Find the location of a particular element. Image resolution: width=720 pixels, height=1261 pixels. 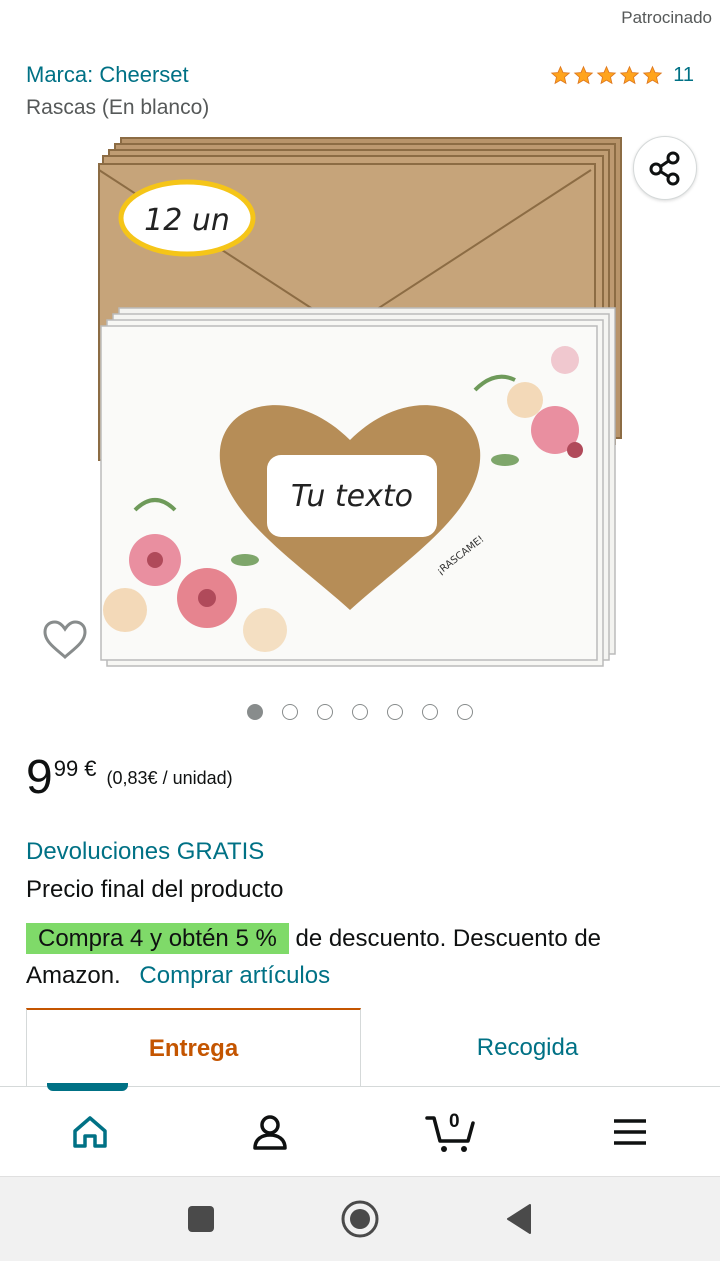

home-system-button is located at coordinates (360, 1219).